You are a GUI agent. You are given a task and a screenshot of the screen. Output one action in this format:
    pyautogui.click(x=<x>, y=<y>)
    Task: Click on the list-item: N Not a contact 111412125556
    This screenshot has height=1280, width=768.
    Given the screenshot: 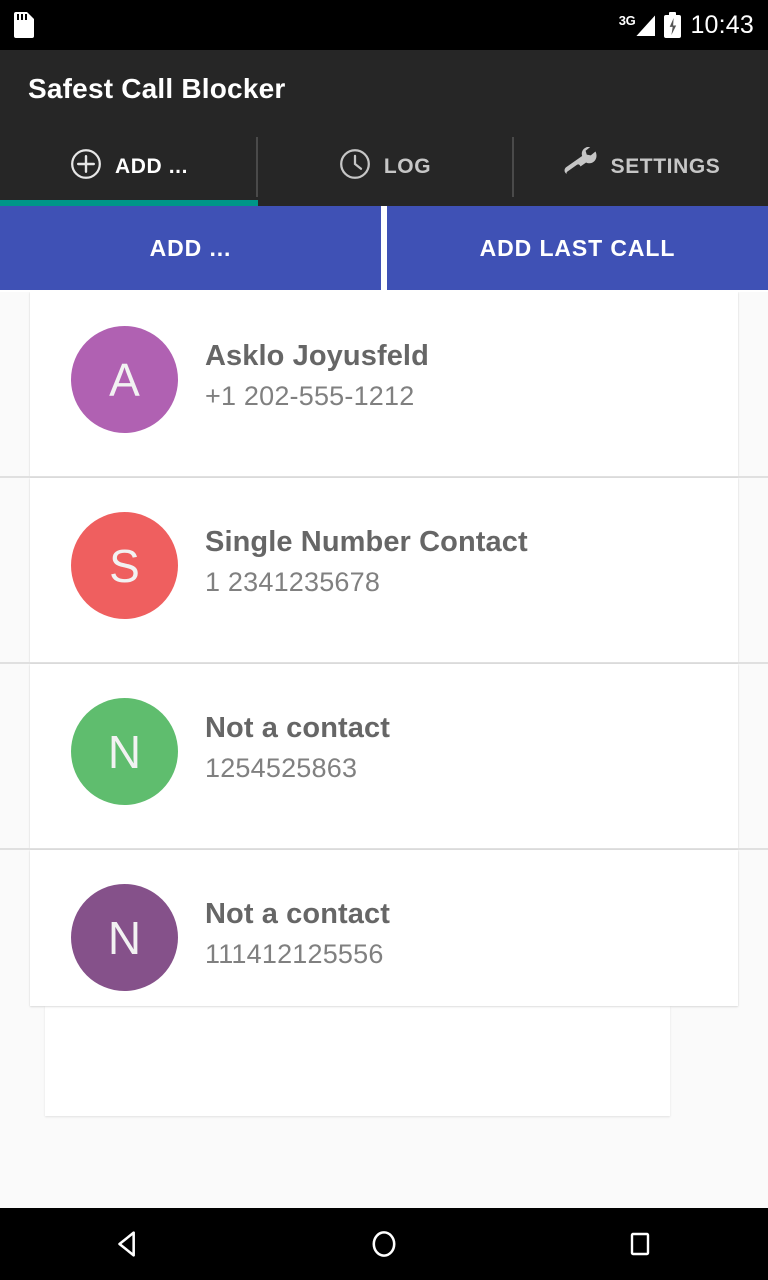 What is the action you would take?
    pyautogui.click(x=384, y=928)
    